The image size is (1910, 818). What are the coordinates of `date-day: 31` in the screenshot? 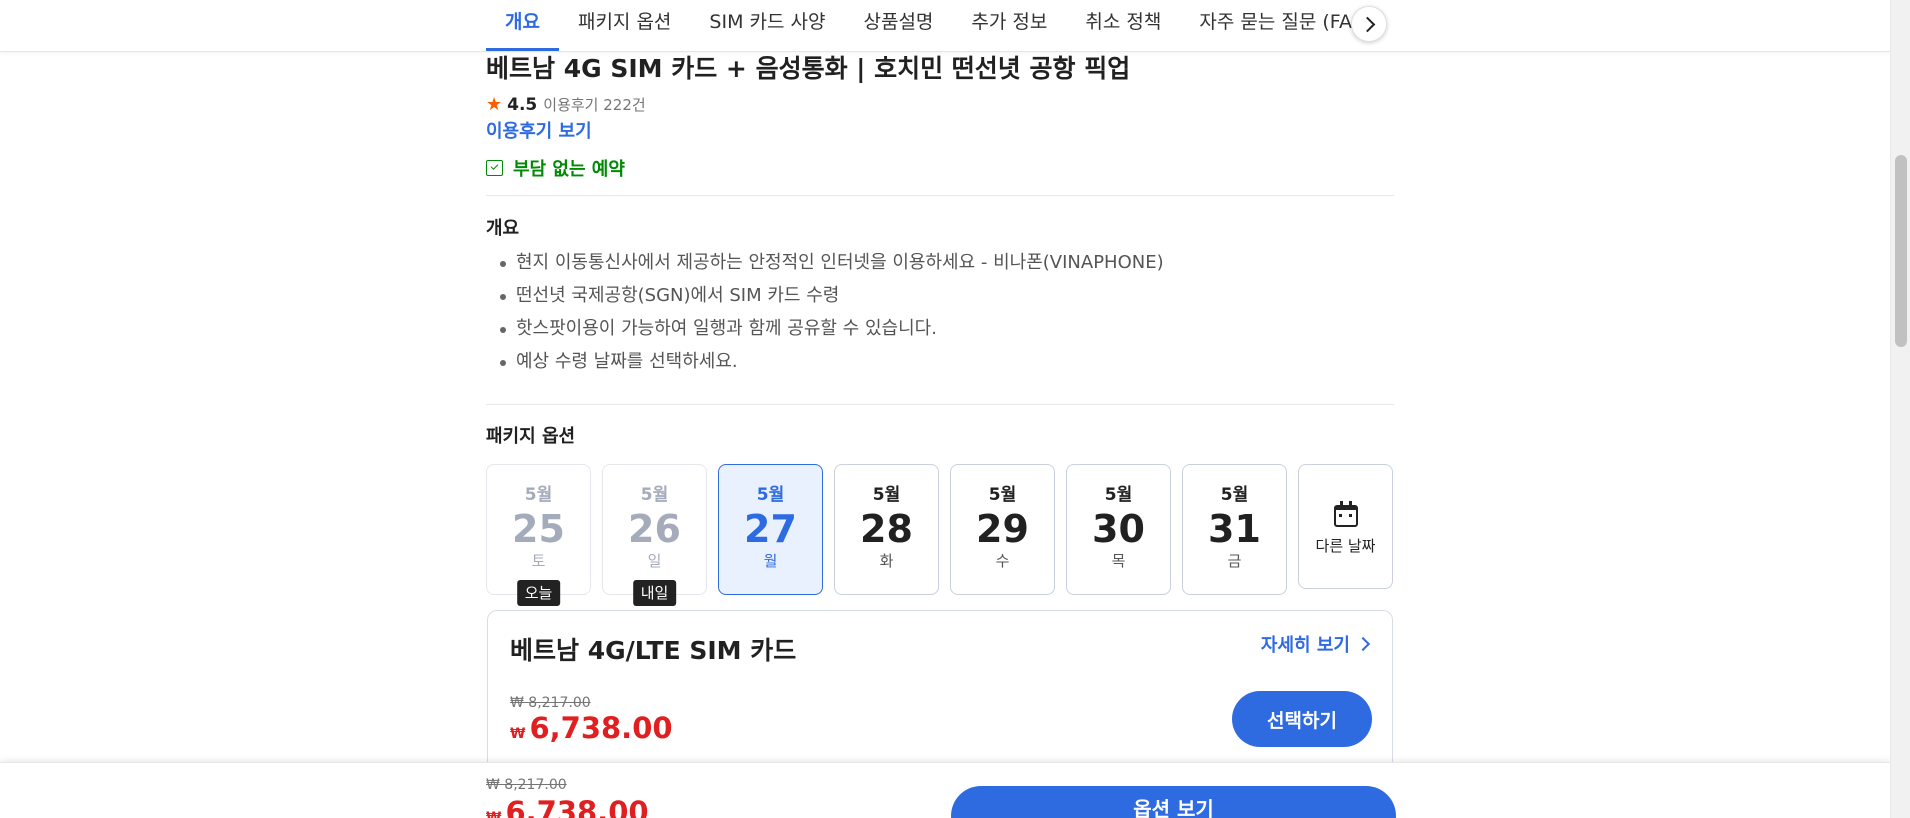 It's located at (1234, 529).